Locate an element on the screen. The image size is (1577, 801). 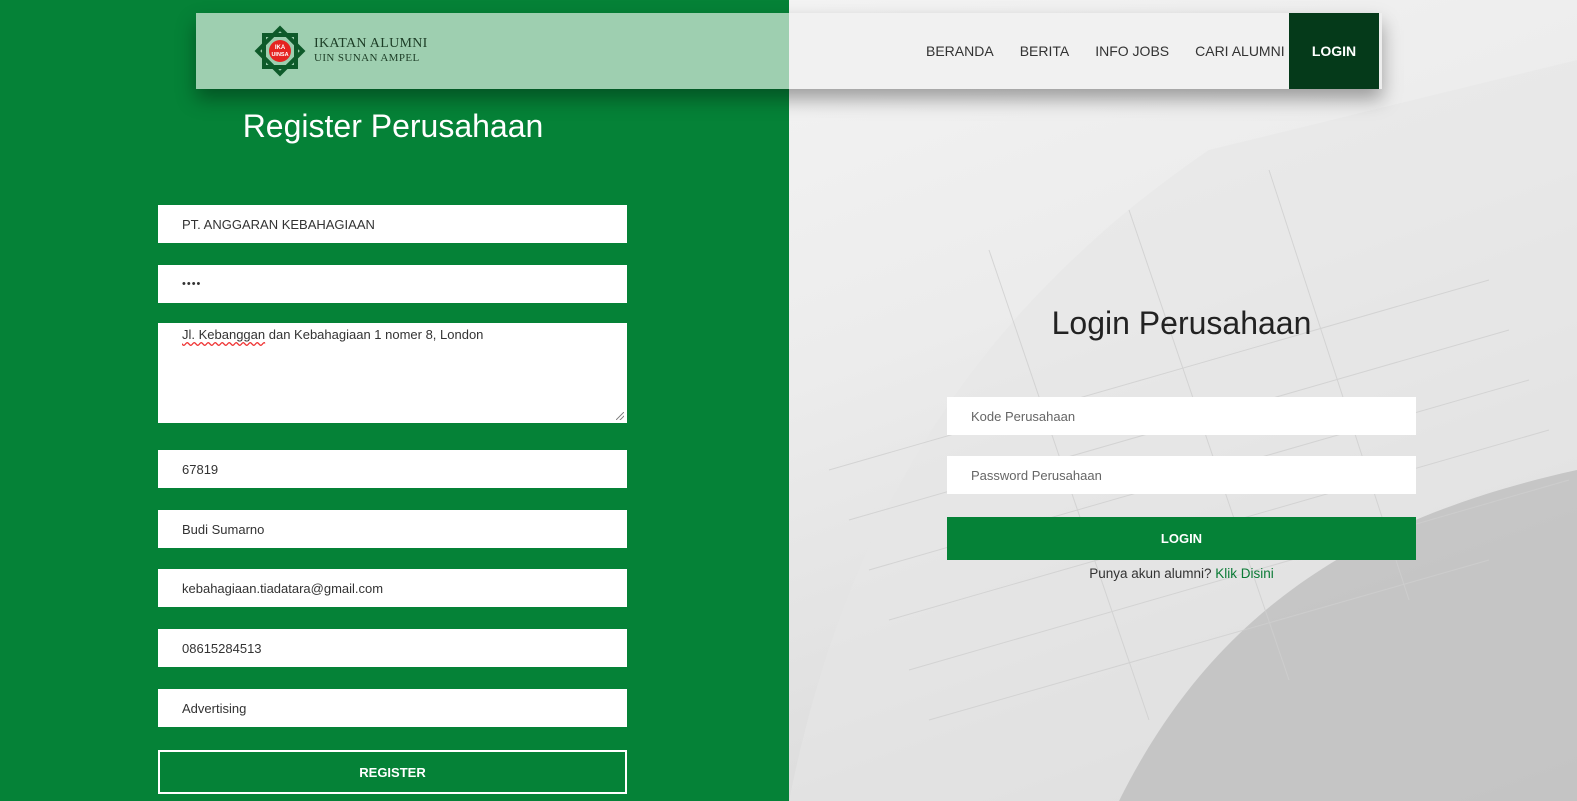
register-button: REGISTER is located at coordinates (392, 772).